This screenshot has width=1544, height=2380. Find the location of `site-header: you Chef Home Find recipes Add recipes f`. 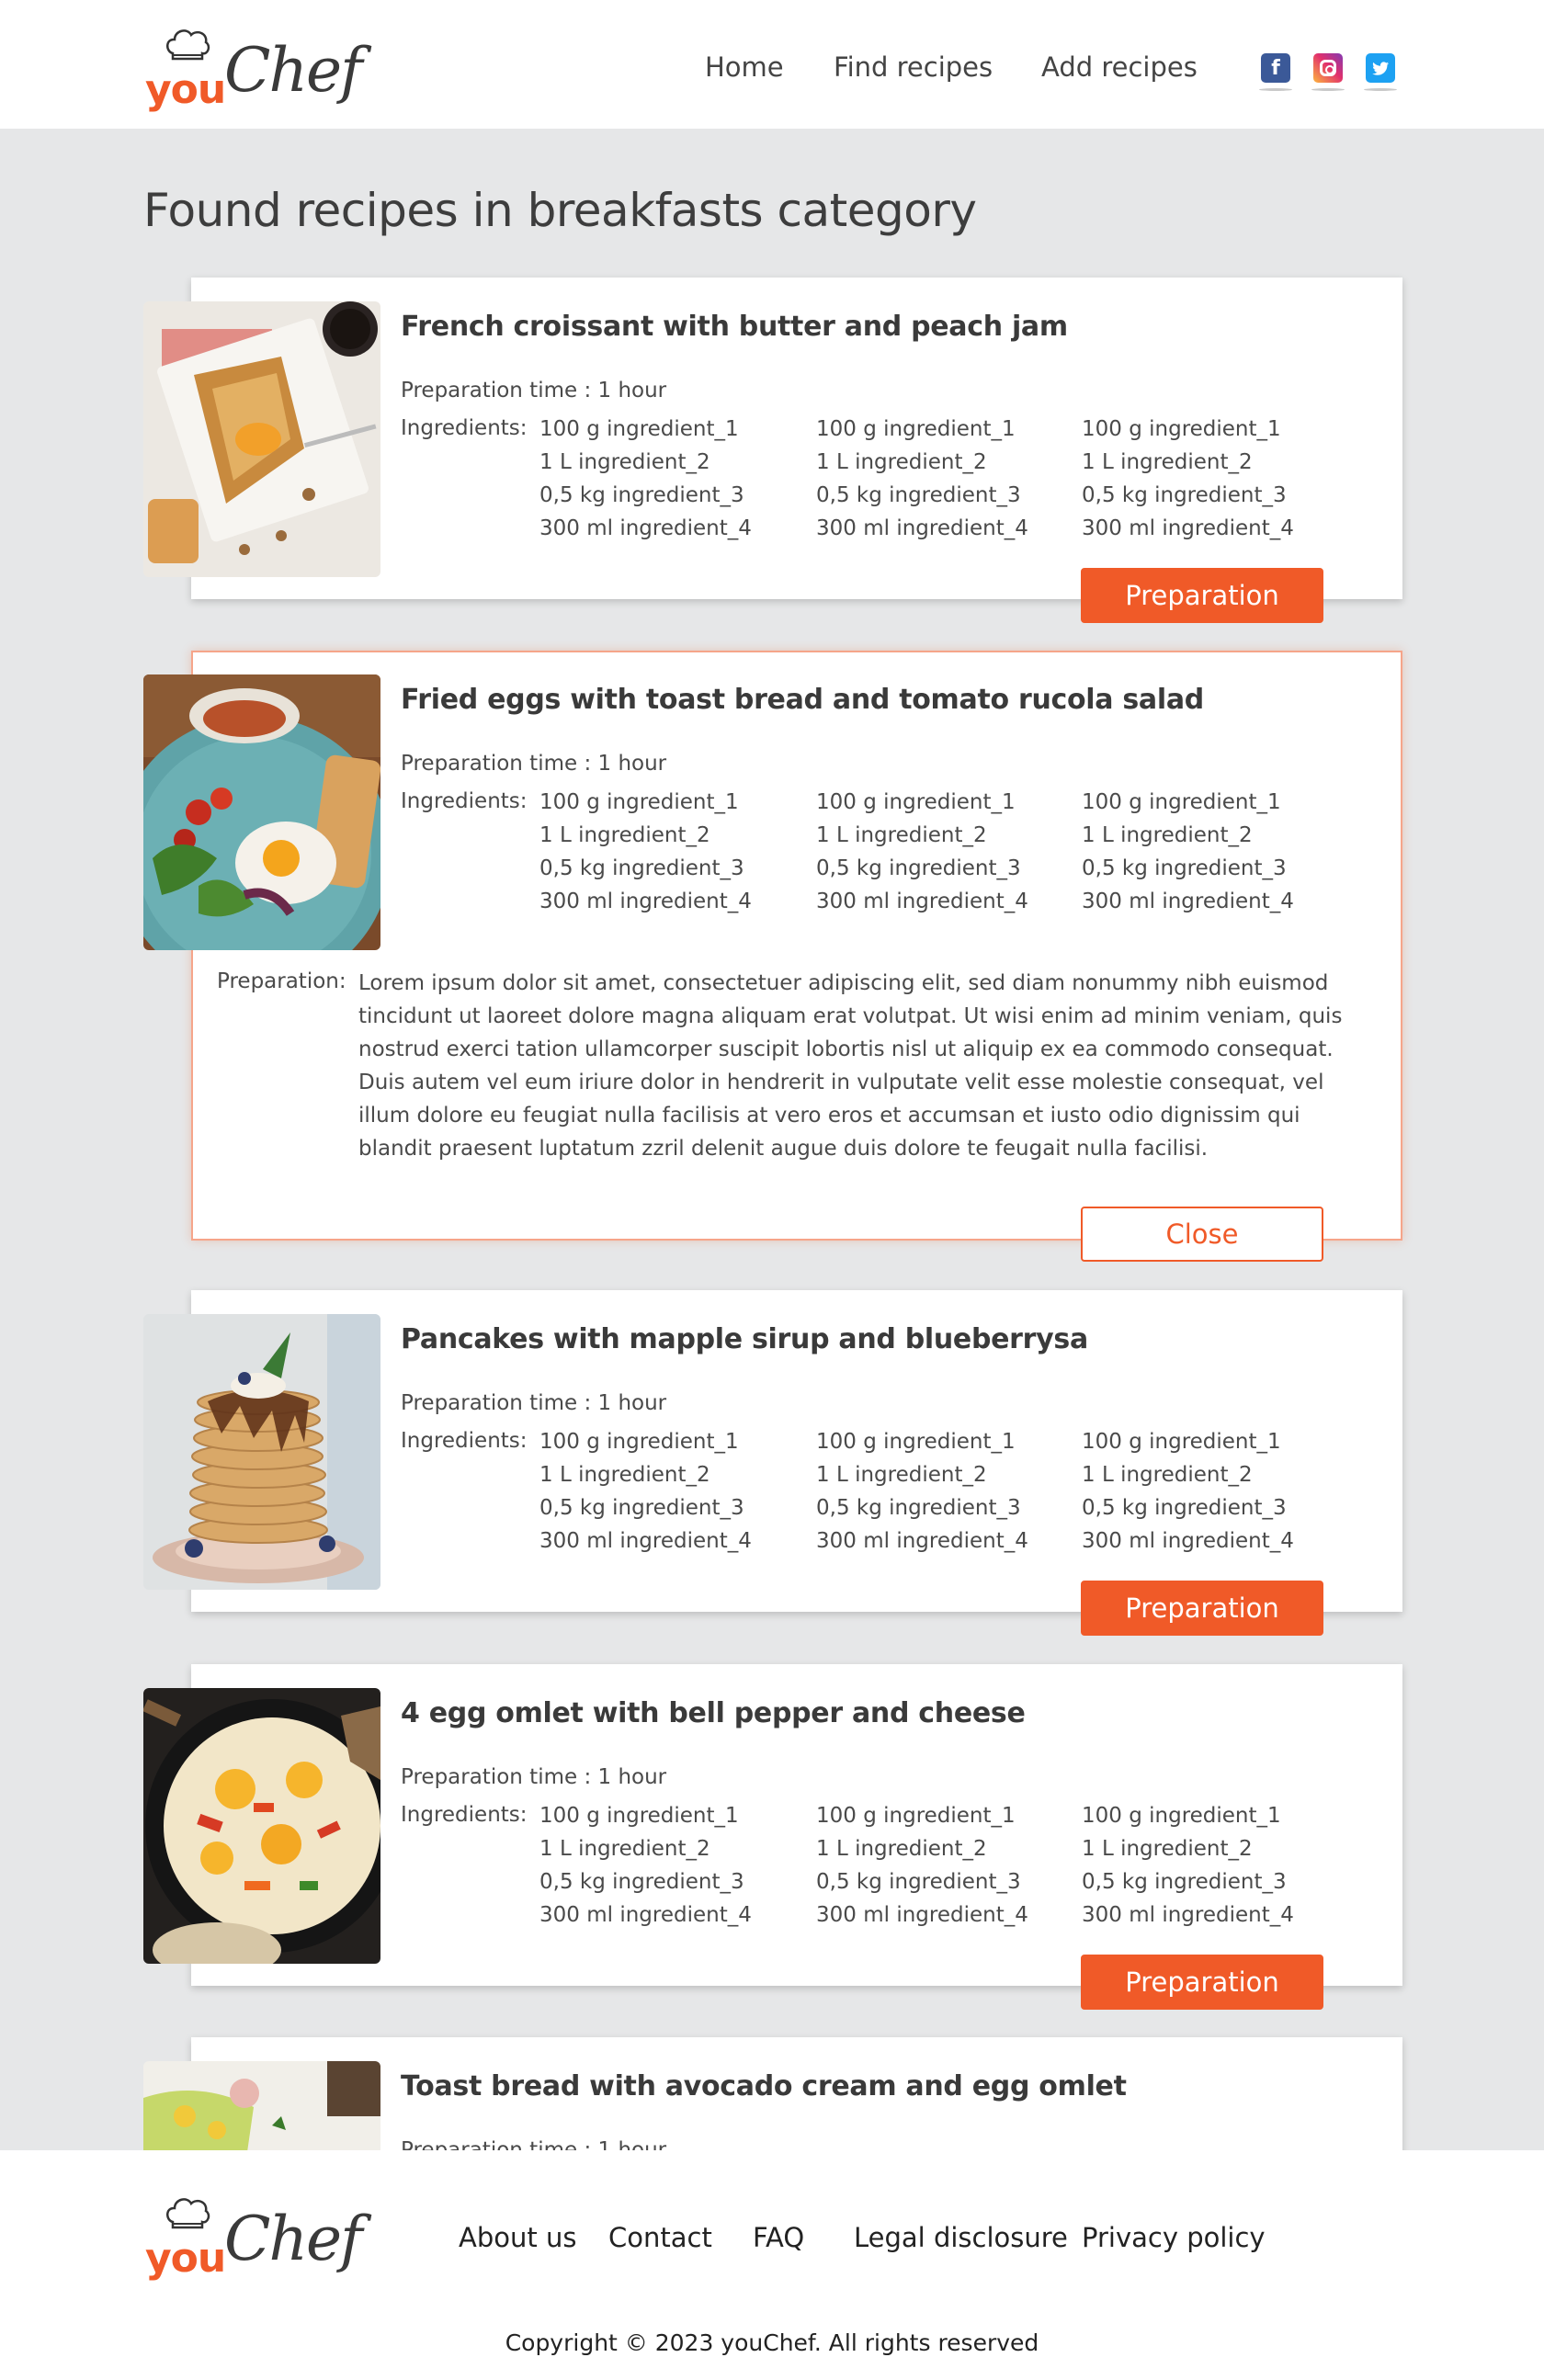

site-header: you Chef Home Find recipes Add recipes f is located at coordinates (772, 64).